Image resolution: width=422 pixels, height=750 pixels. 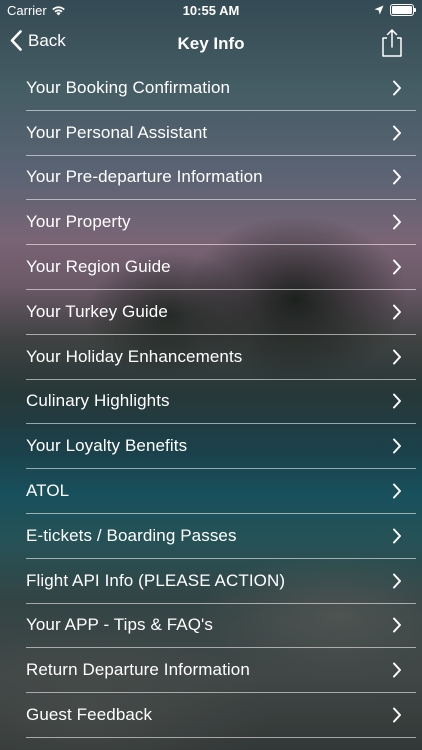 I want to click on menu-item: E-tickets / Boarding Passes, so click(x=221, y=536).